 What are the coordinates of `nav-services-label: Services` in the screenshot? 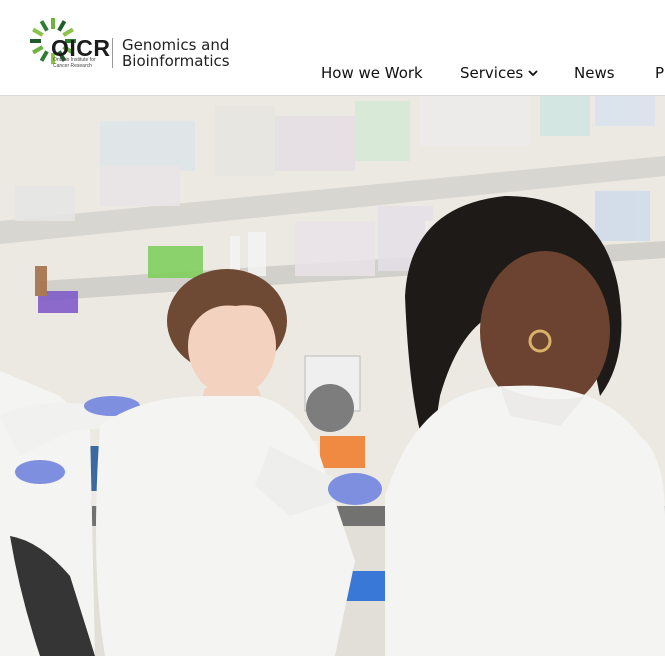 It's located at (492, 73).